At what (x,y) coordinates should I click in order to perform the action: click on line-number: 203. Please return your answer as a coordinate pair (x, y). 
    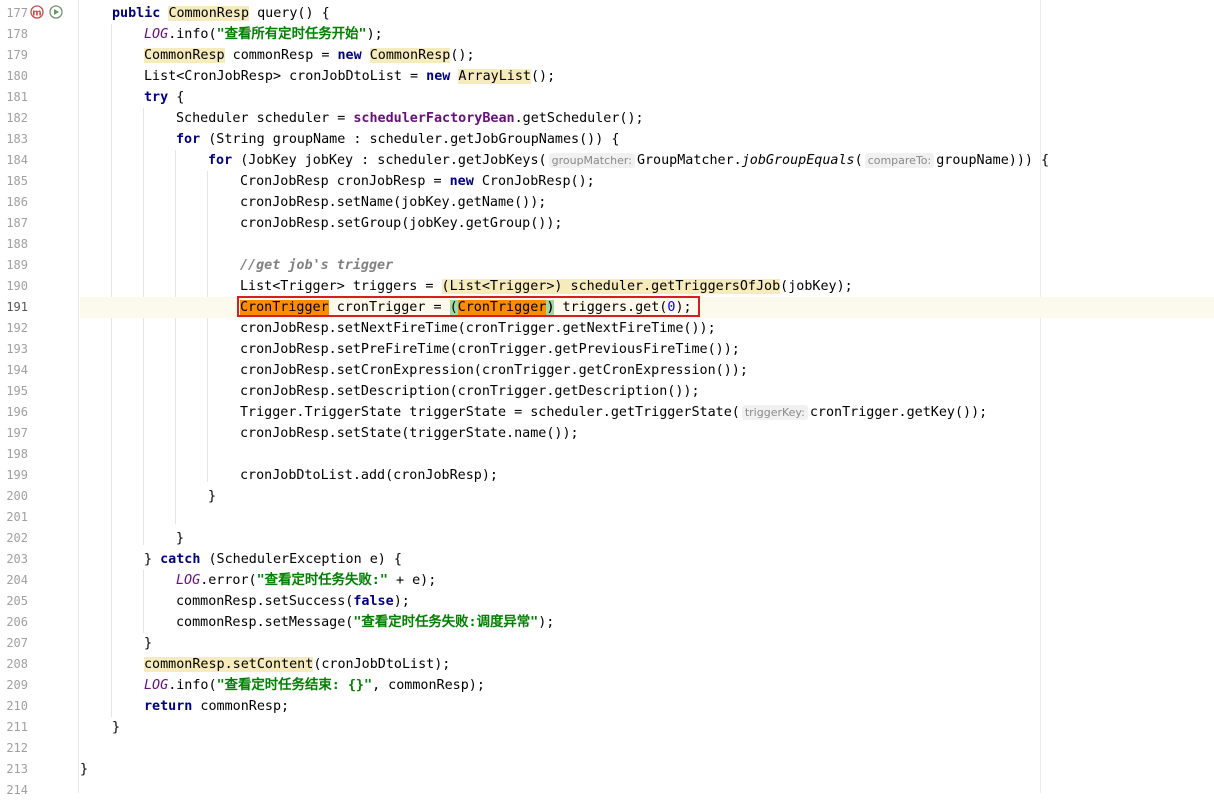
    Looking at the image, I should click on (17, 559).